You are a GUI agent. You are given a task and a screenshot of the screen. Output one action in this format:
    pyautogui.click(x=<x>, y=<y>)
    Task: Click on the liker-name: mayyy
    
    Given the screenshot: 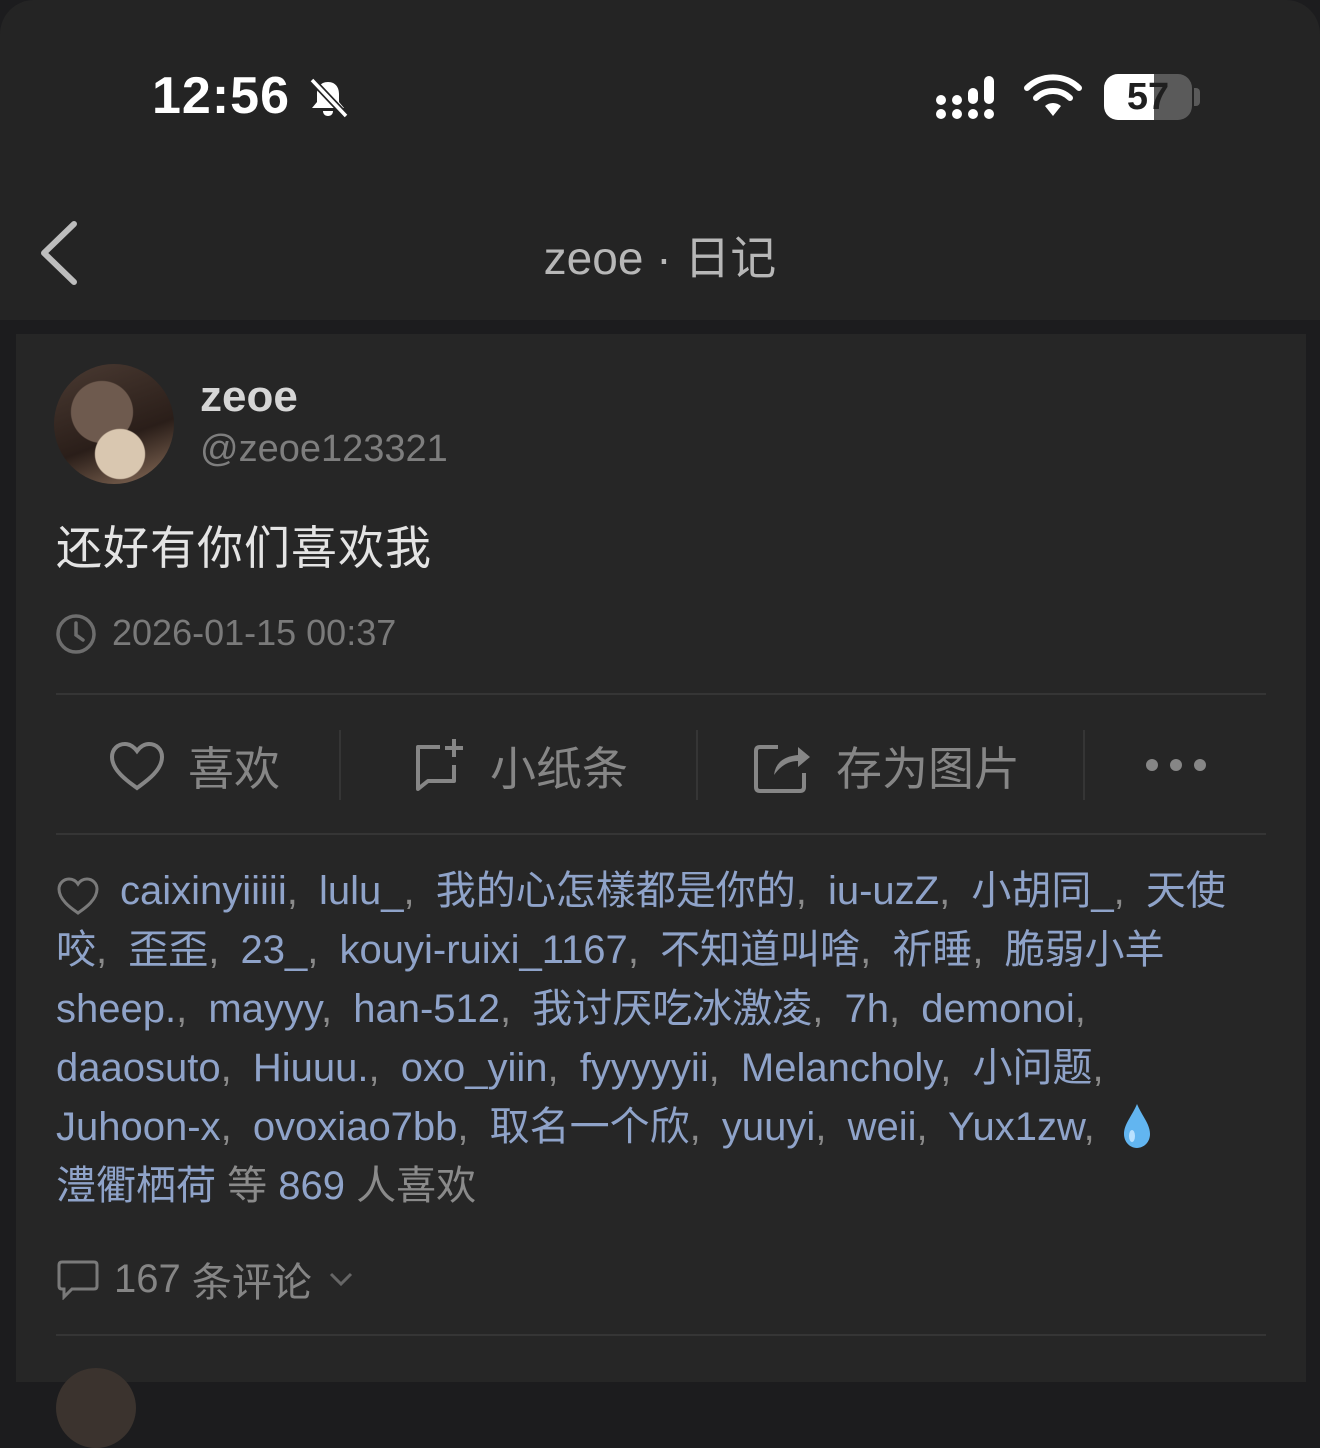 What is the action you would take?
    pyautogui.click(x=264, y=1009)
    